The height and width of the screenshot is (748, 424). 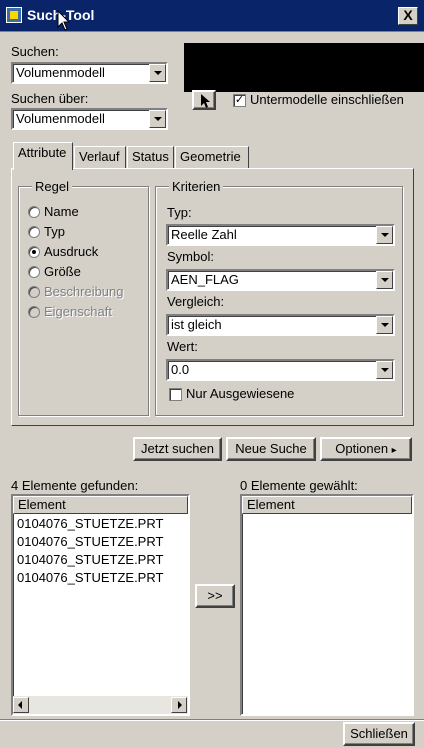 What do you see at coordinates (271, 449) in the screenshot?
I see `new-search-button: Neue Suche` at bounding box center [271, 449].